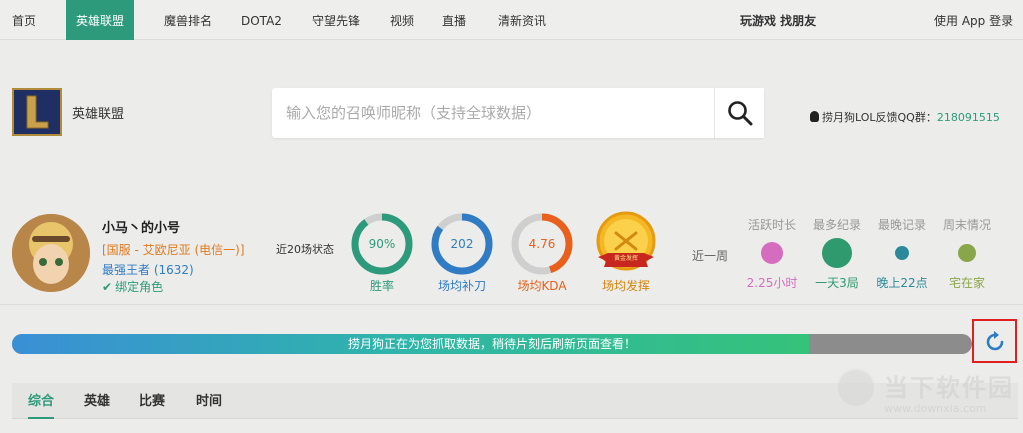 This screenshot has width=1023, height=433. What do you see at coordinates (141, 228) in the screenshot?
I see `player-name: 小马丶的小号` at bounding box center [141, 228].